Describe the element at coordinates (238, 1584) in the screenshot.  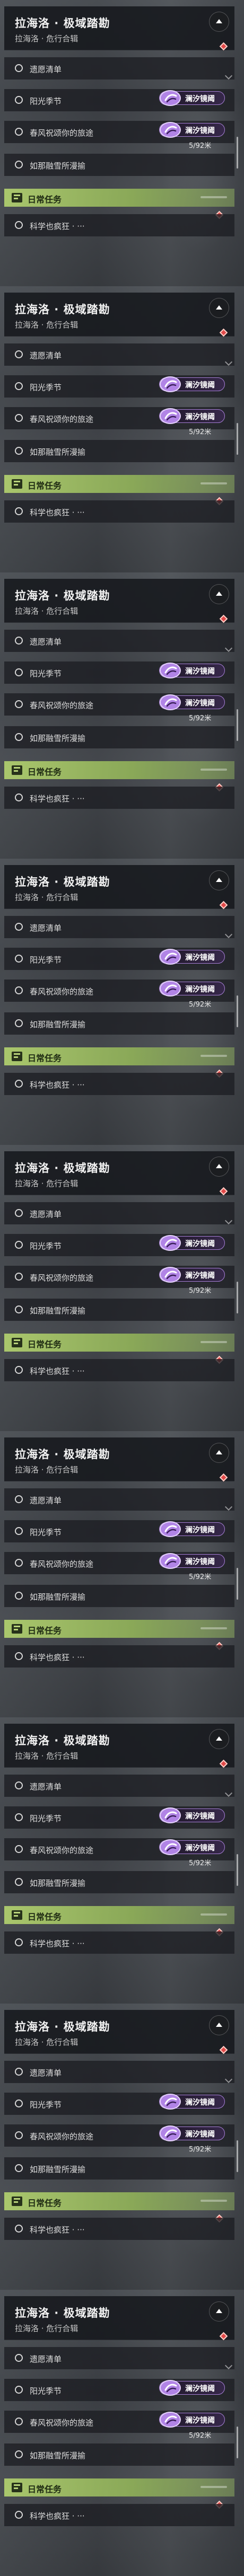
I see `scroll-indicator` at that location.